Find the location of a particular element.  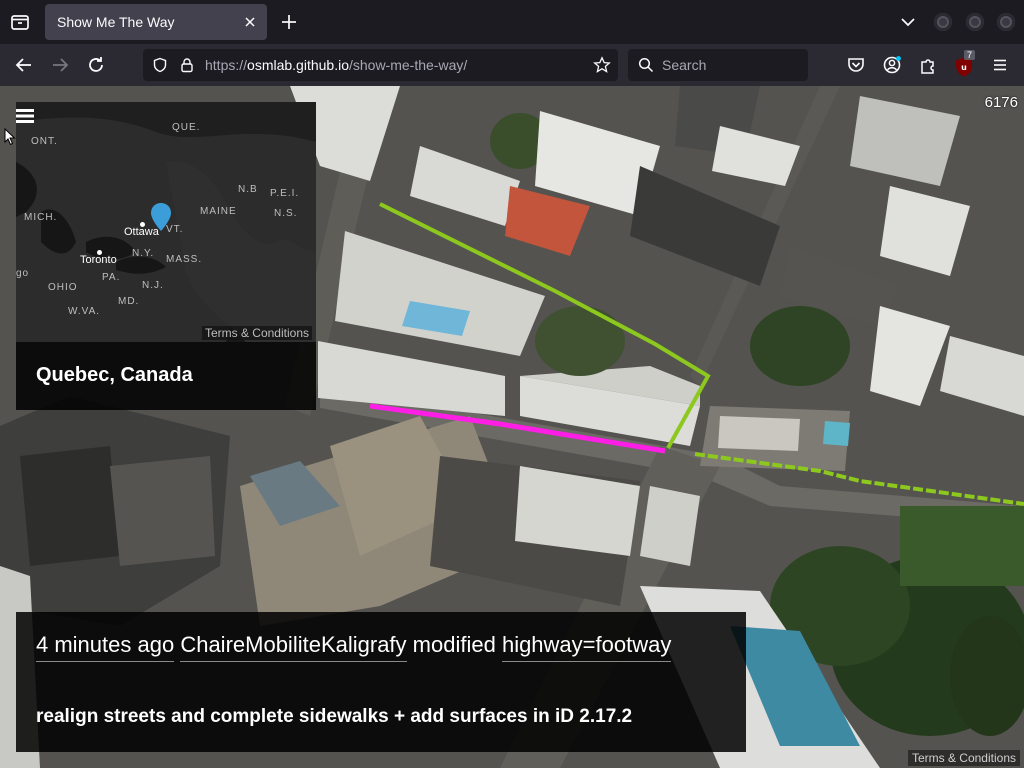

pocket-icon is located at coordinates (856, 65).